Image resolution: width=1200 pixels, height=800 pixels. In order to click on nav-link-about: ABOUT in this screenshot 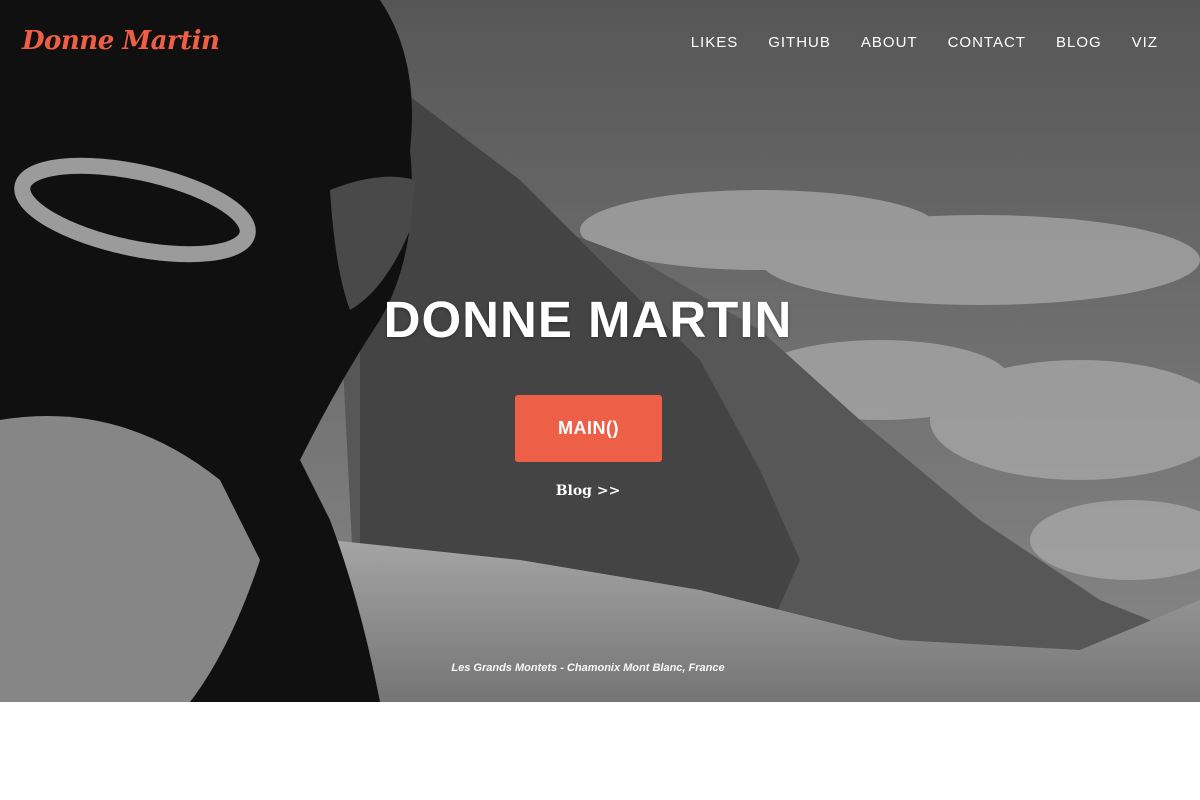, I will do `click(889, 42)`.